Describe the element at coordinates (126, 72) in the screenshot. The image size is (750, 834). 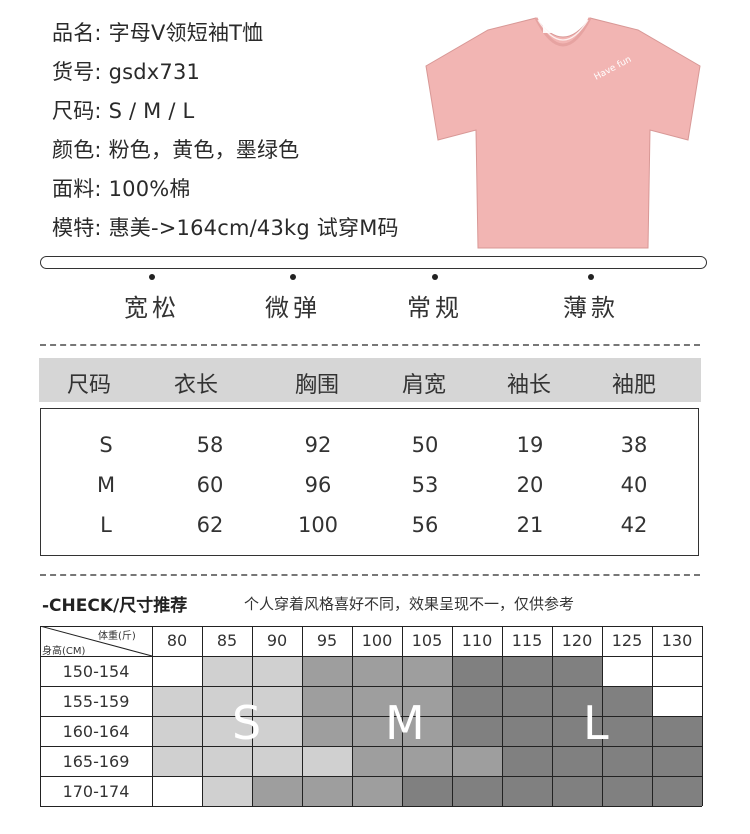
I see `product-sku: 货号: gsdx731` at that location.